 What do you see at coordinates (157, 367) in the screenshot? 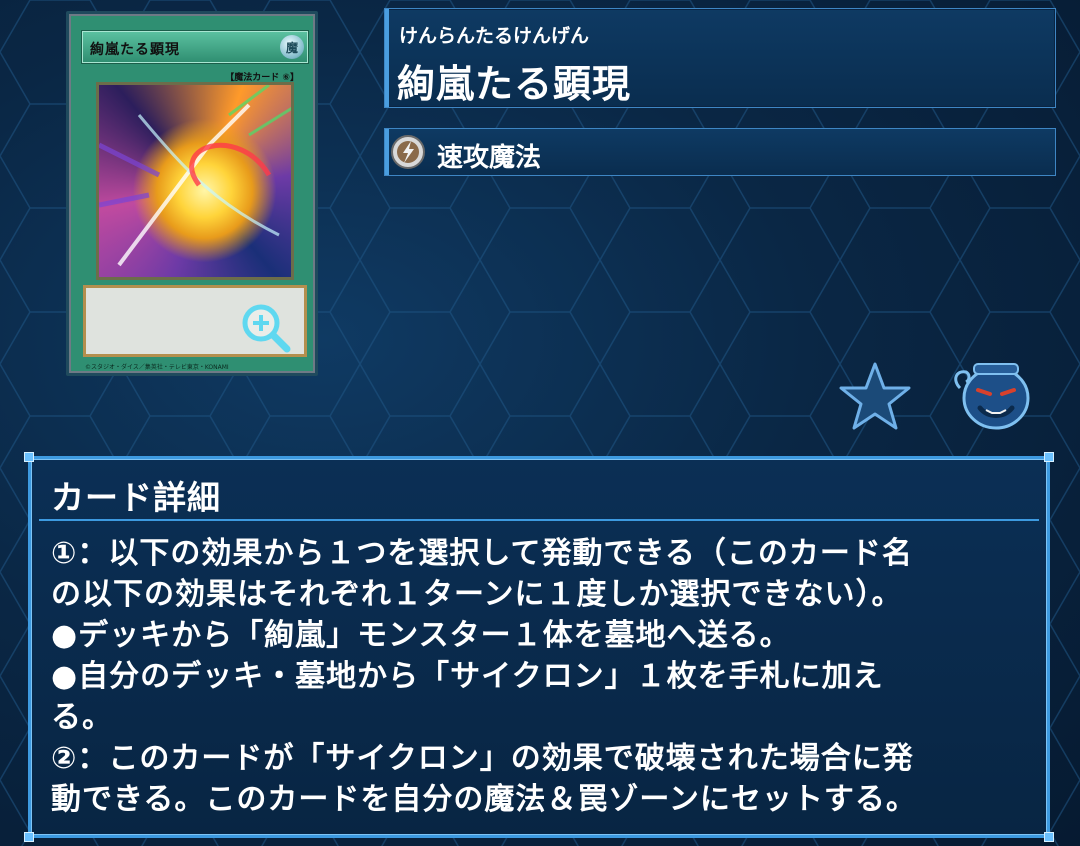
I see `card-copyright: ©スタジオ・ダイス／集英社・テレビ東京・KONAMI` at bounding box center [157, 367].